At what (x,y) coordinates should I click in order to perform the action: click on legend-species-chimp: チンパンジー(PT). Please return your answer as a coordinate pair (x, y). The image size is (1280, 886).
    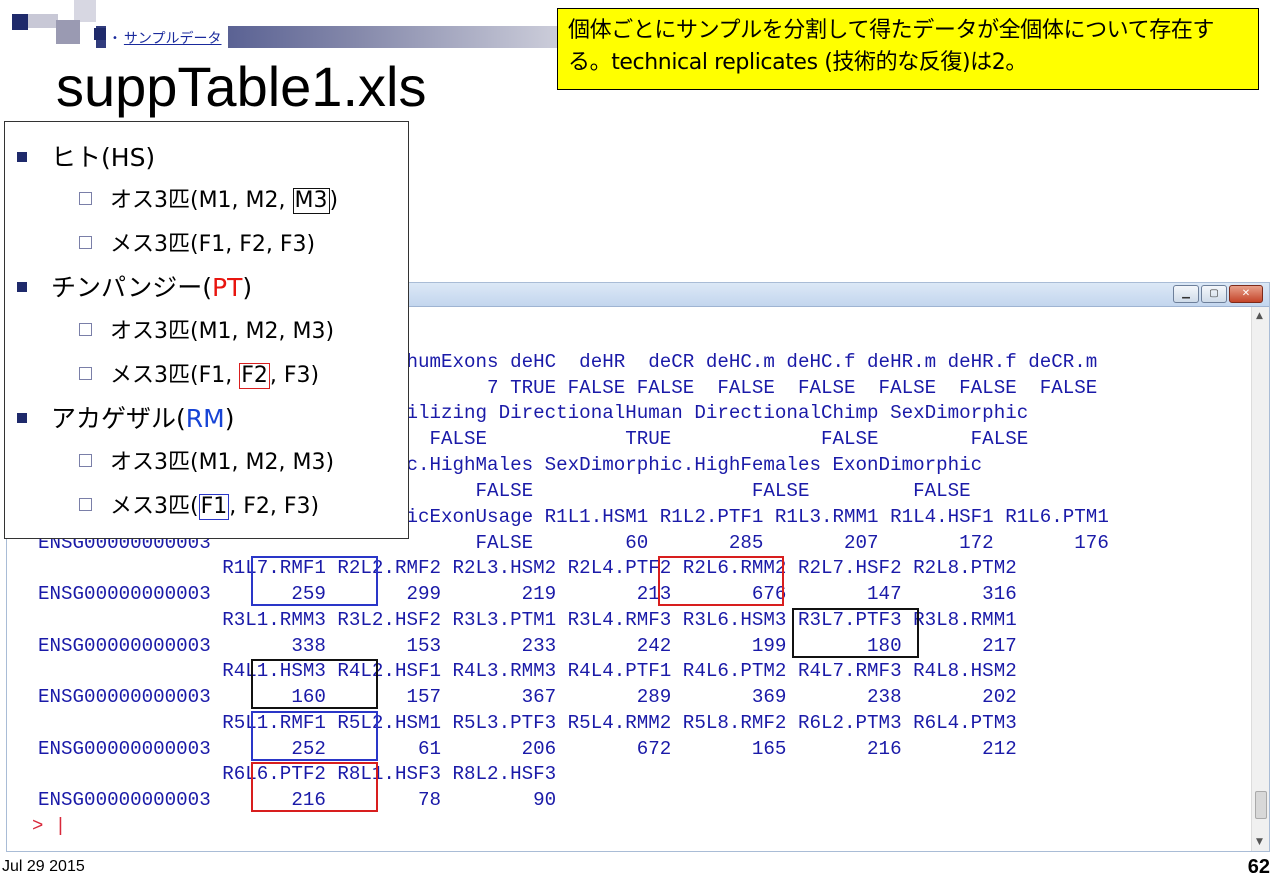
    Looking at the image, I should click on (134, 286).